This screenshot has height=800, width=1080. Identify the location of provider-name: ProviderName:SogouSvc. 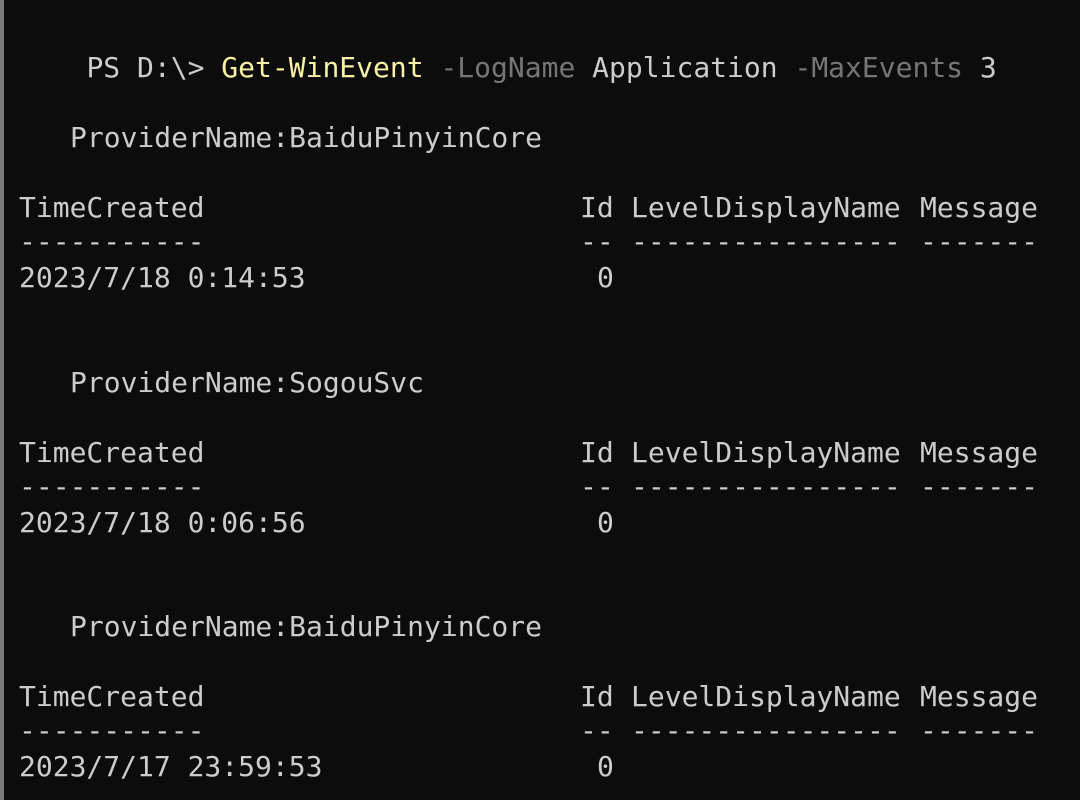
(247, 382).